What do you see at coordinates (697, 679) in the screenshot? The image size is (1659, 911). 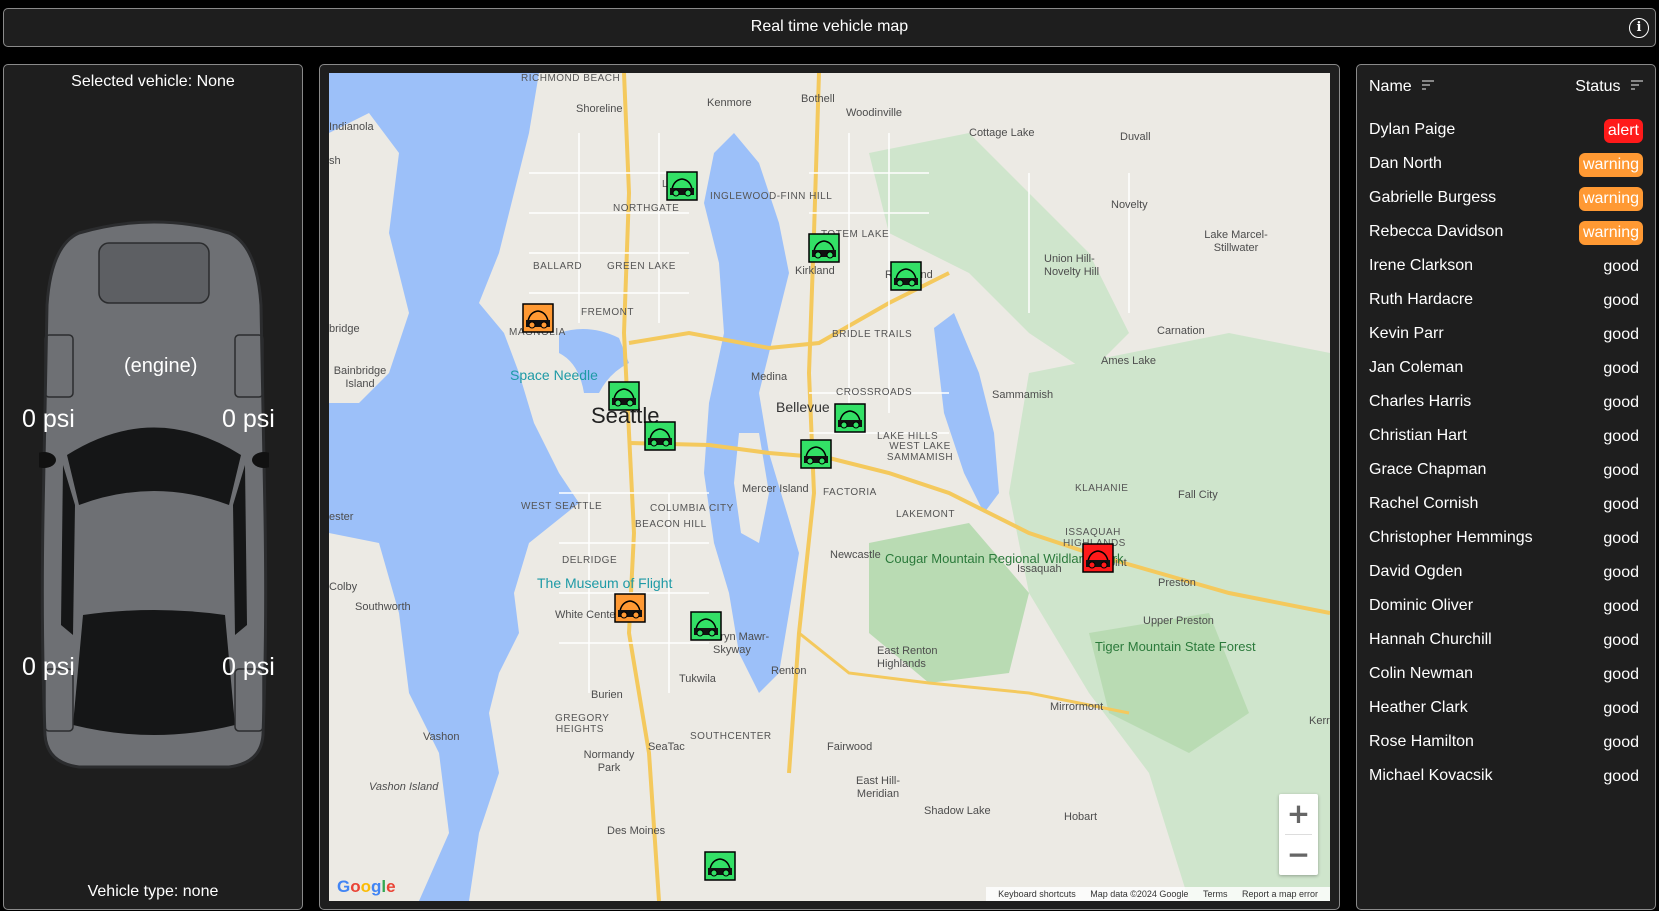 I see `map-label: Tukwila` at bounding box center [697, 679].